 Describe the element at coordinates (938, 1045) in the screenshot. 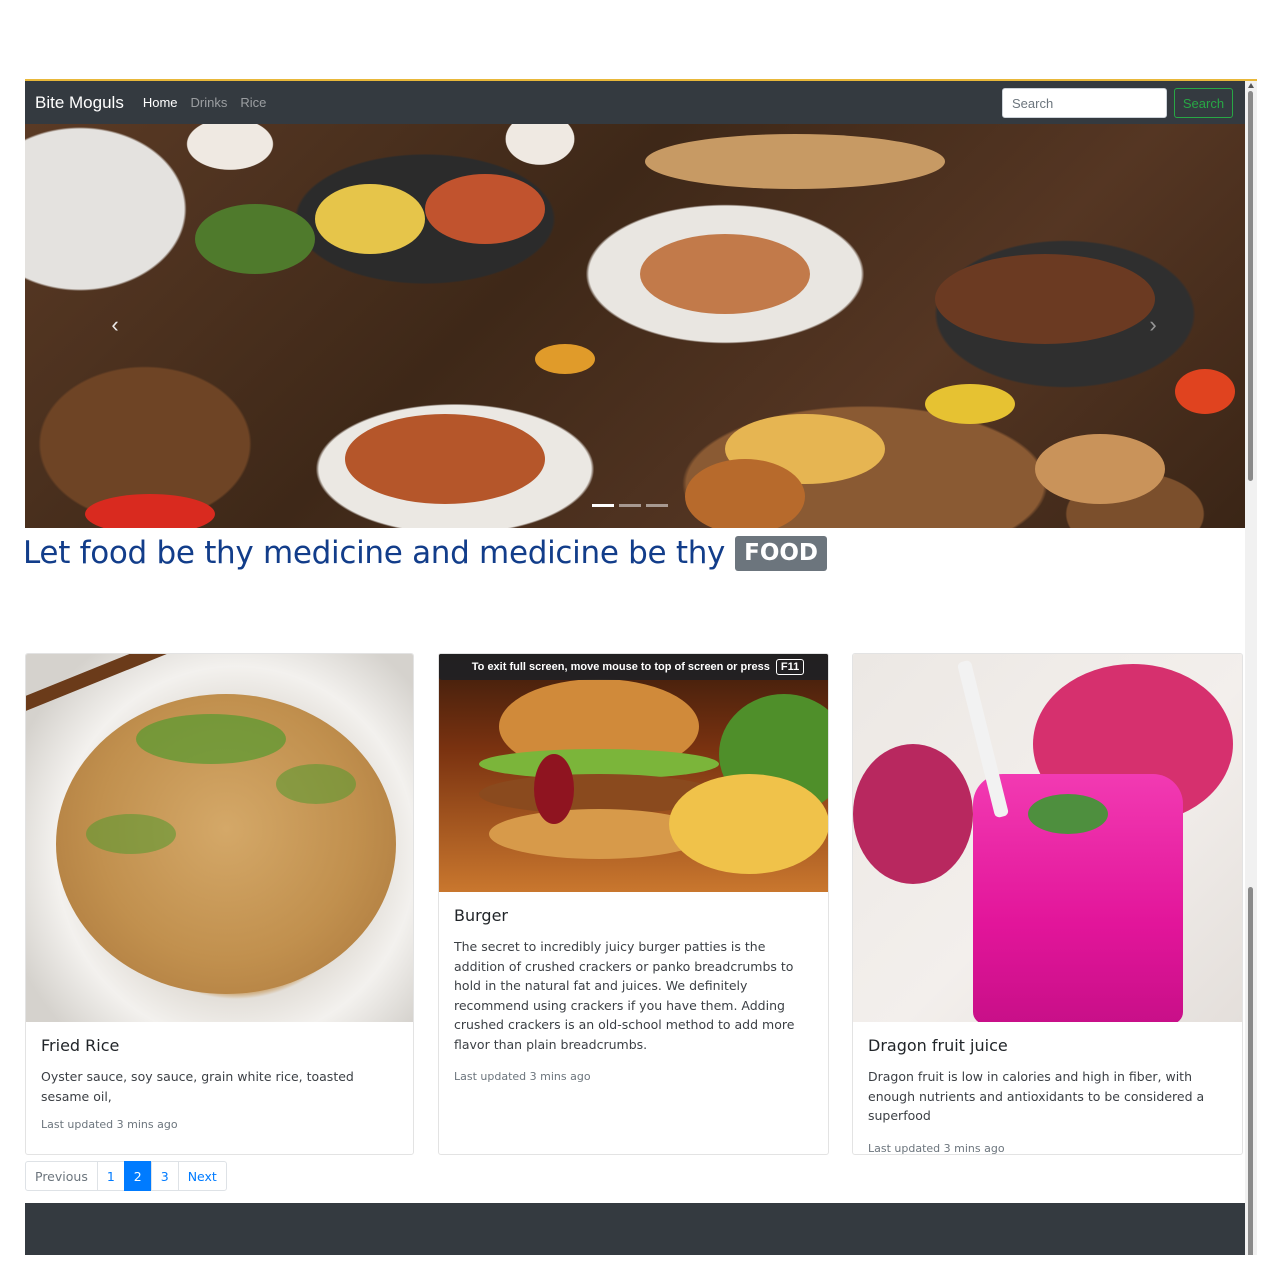

I see `card-title: Dragon fruit juice` at that location.